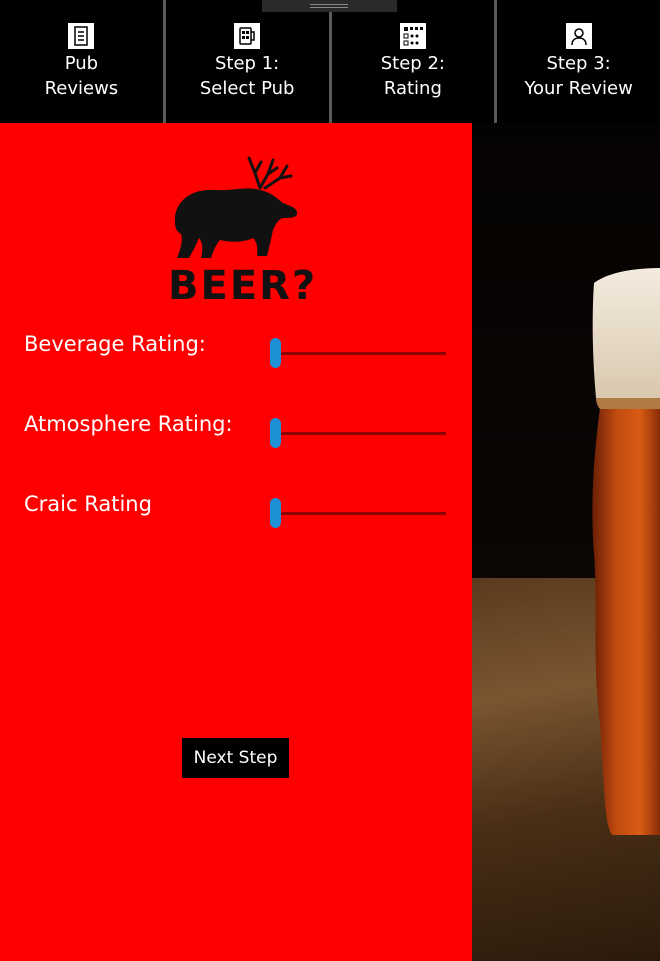 The width and height of the screenshot is (660, 961). I want to click on nav-step2-rating: Step 2: Rating, so click(411, 61).